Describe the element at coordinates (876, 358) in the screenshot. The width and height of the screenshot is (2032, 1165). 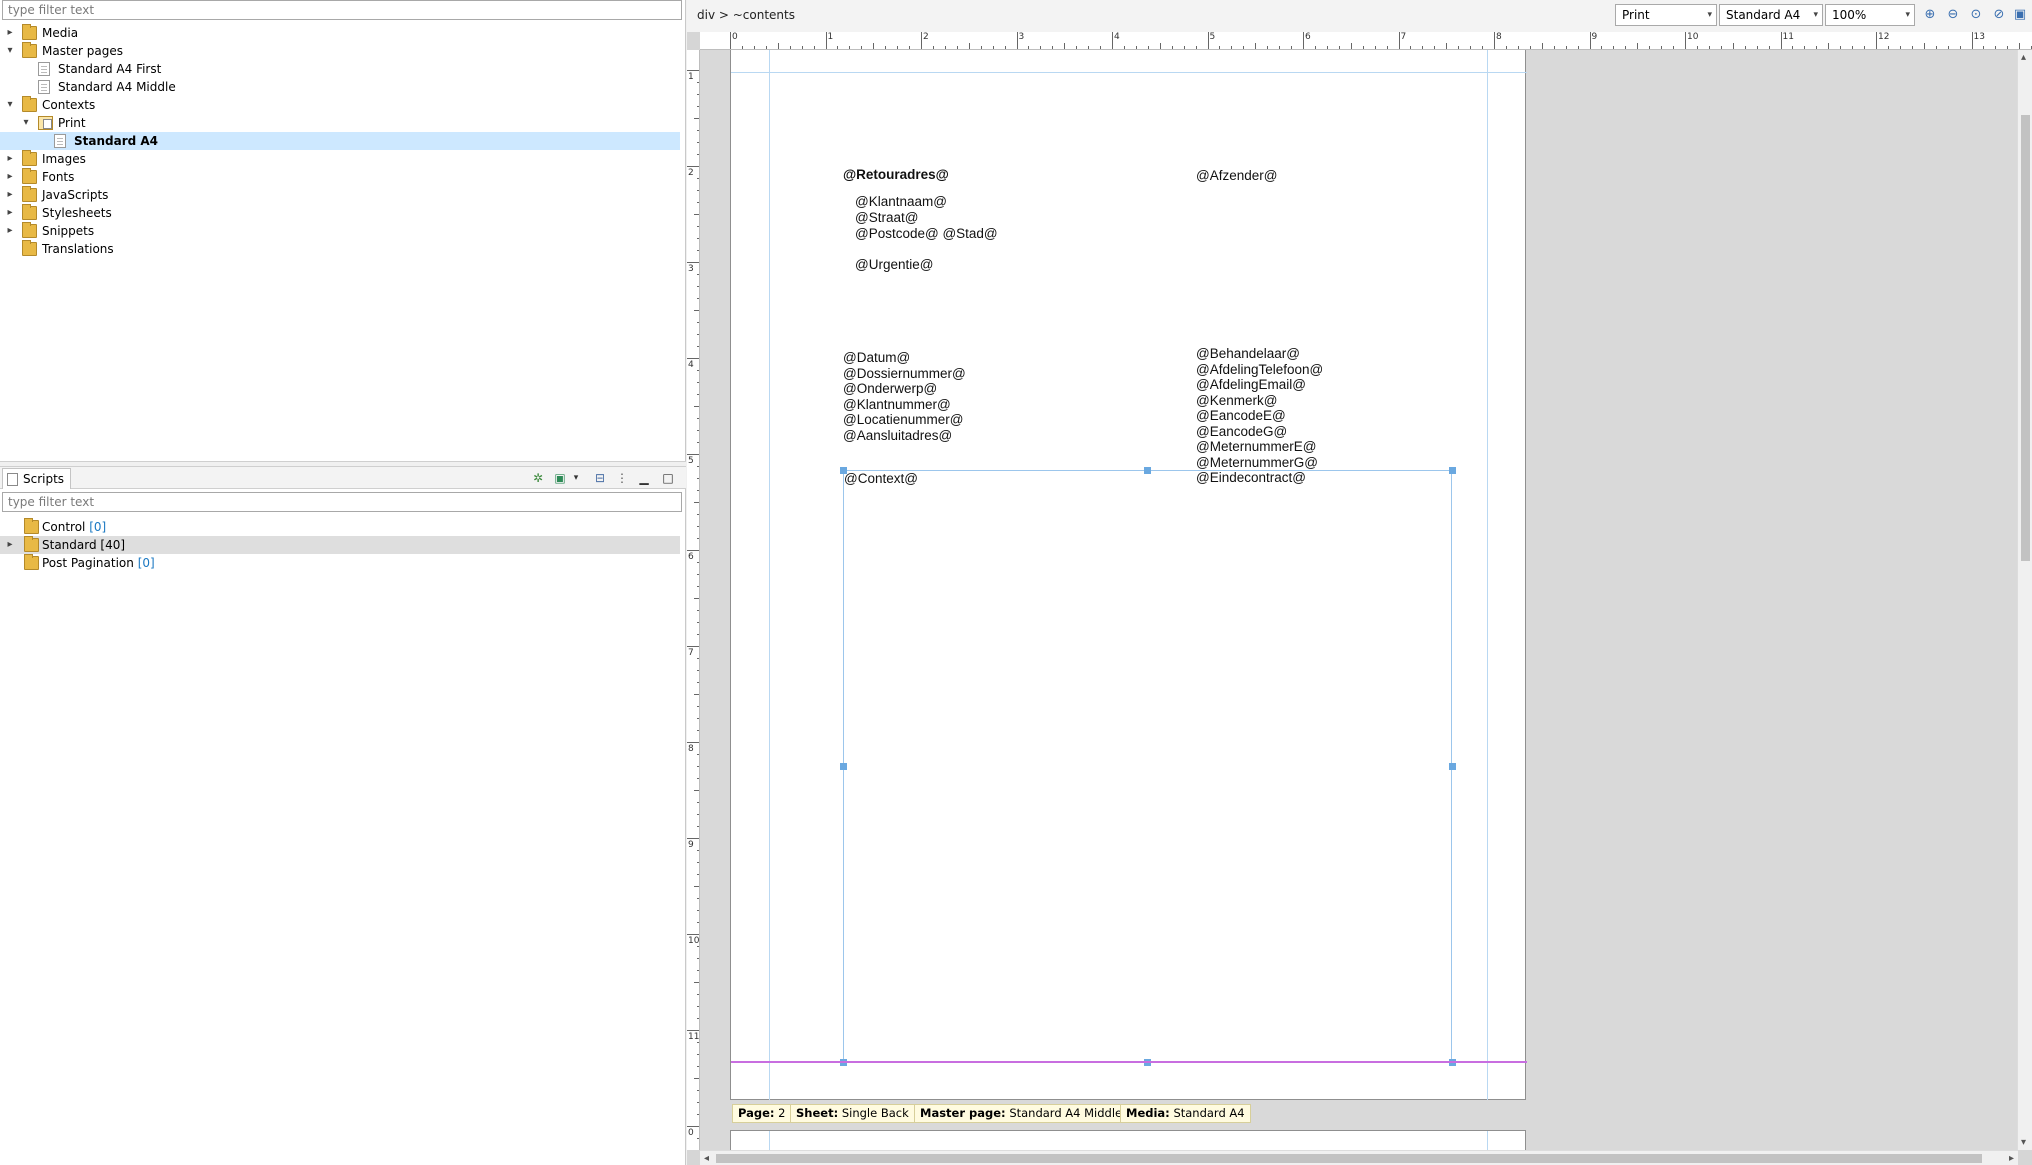
I see `info-field: @Datum@` at that location.